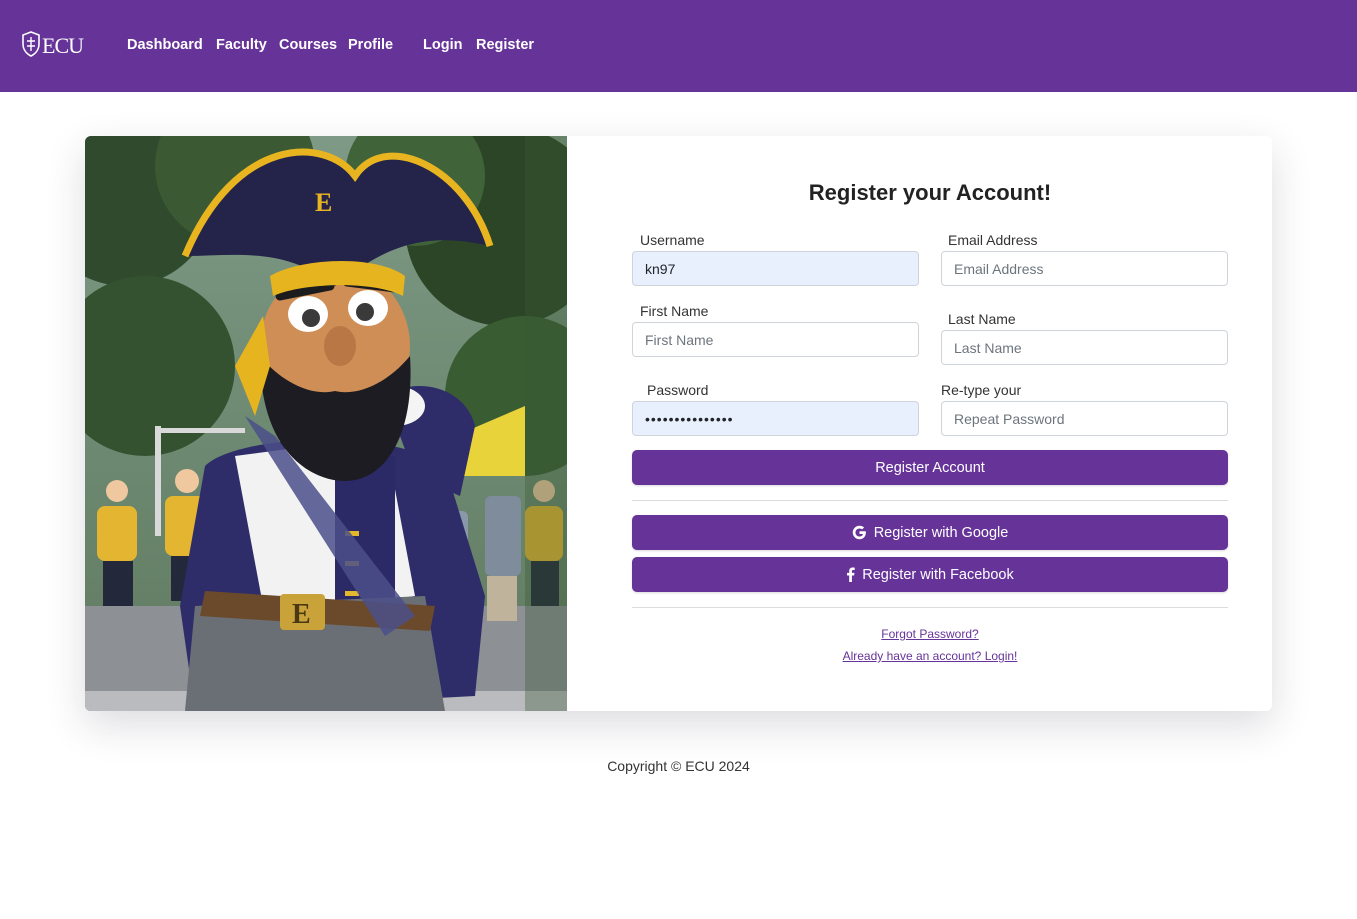 This screenshot has width=1357, height=919. Describe the element at coordinates (775, 268) in the screenshot. I see `username-input` at that location.